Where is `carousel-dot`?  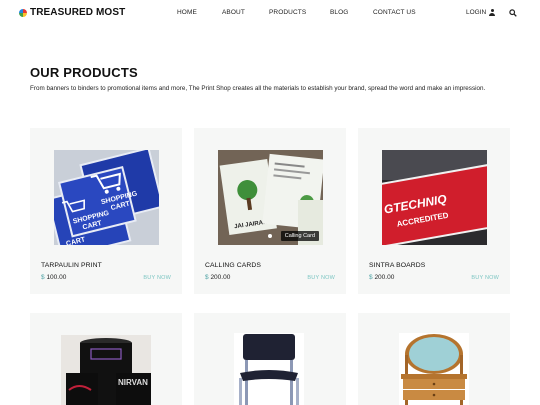 carousel-dot is located at coordinates (270, 236).